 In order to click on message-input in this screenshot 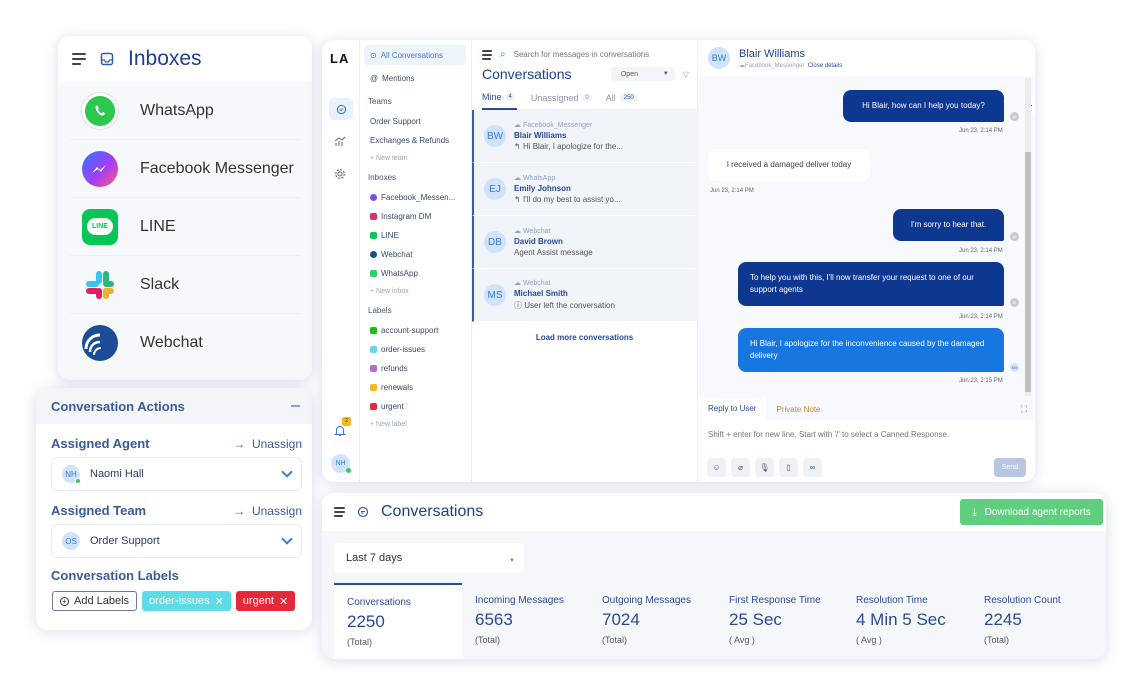, I will do `click(865, 434)`.